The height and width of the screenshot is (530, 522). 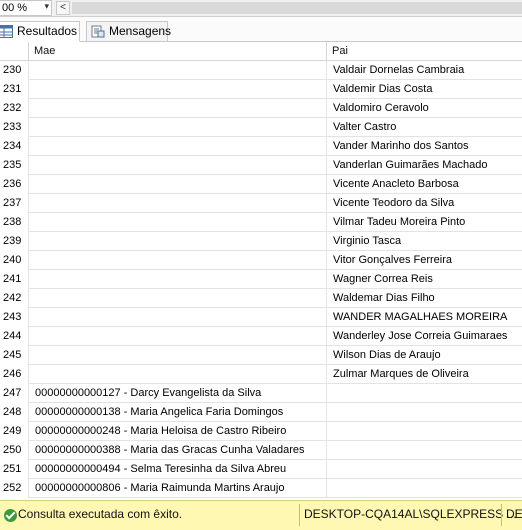 I want to click on table-row: 232 Valdomiro Ceravolo, so click(x=261, y=108).